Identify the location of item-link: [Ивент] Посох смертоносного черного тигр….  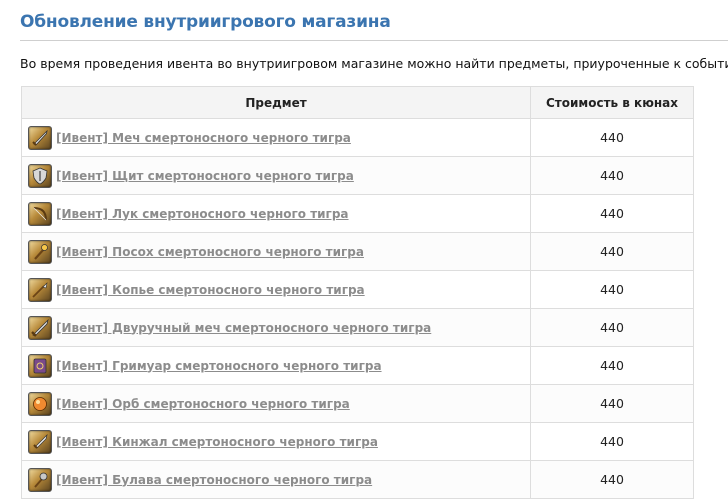
(210, 252).